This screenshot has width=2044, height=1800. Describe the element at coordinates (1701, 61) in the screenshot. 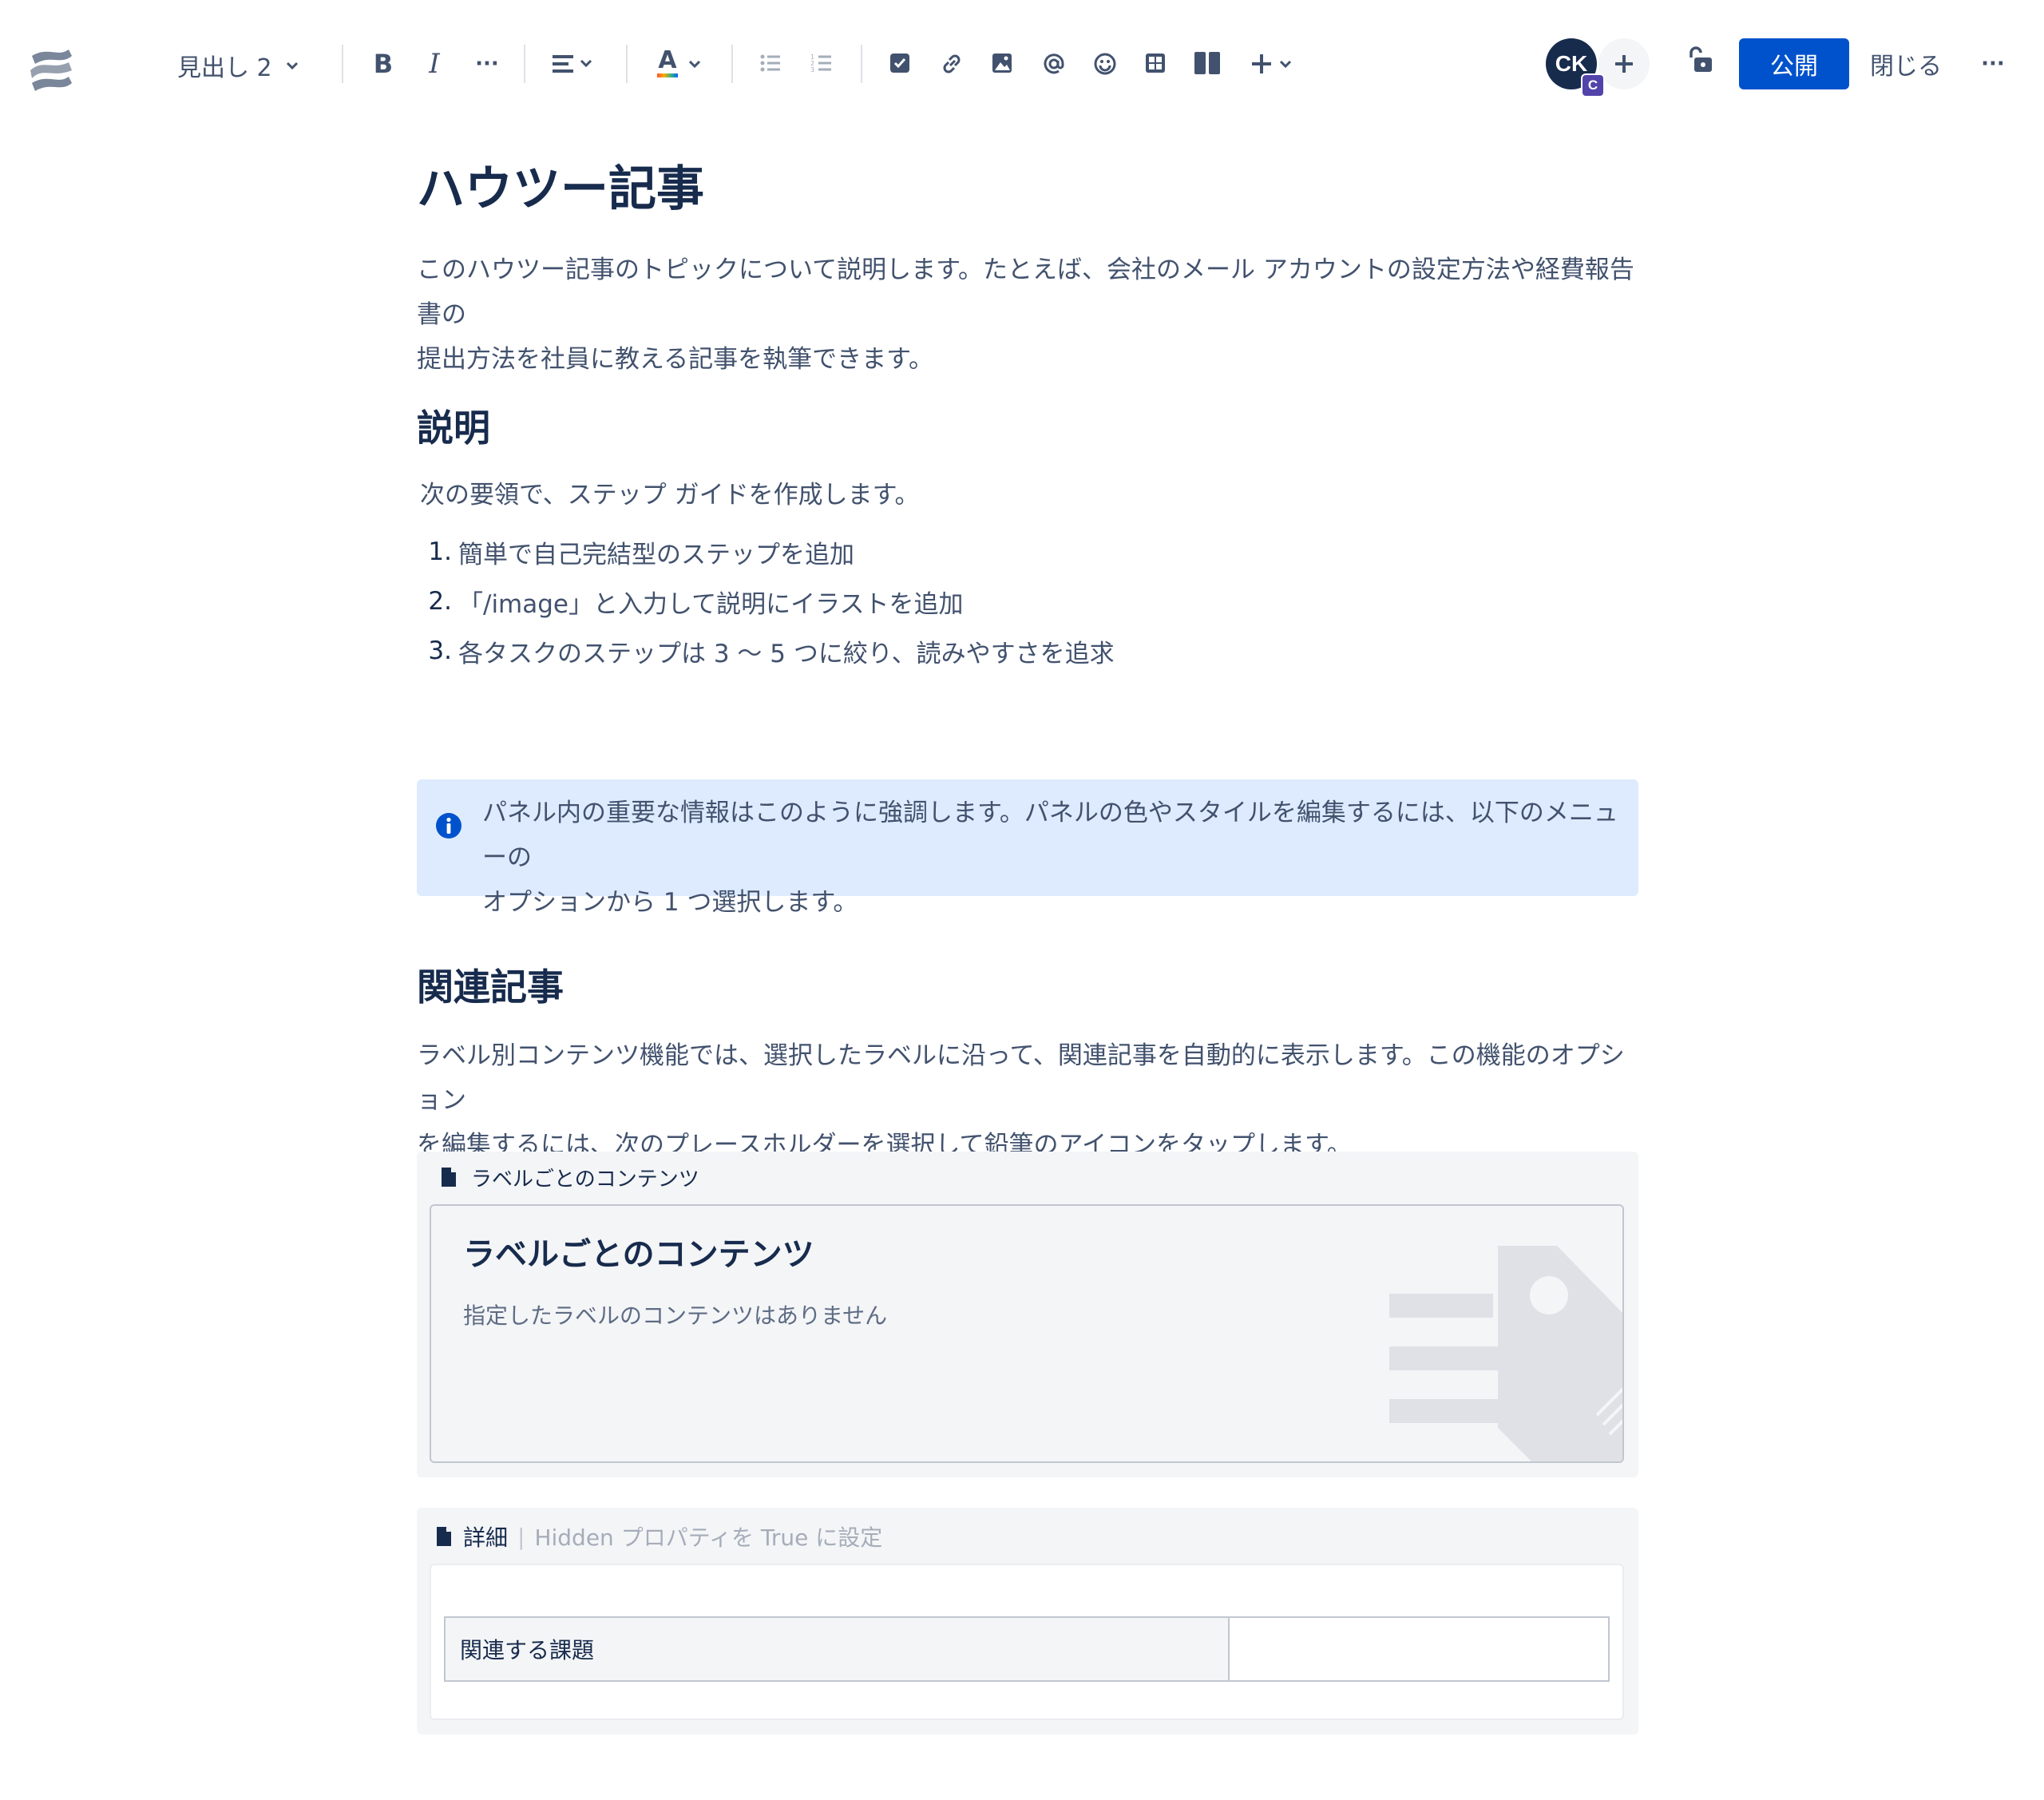

I see `unlock-restrictions-icon` at that location.